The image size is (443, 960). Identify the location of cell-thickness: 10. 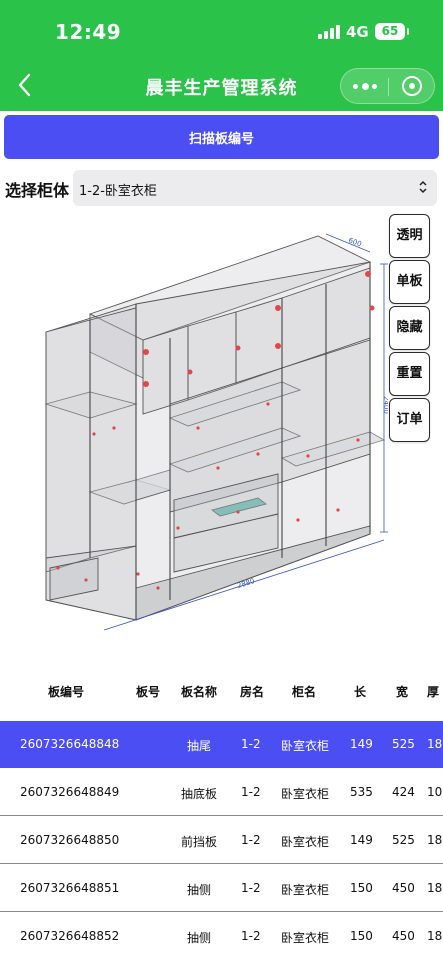
(435, 792).